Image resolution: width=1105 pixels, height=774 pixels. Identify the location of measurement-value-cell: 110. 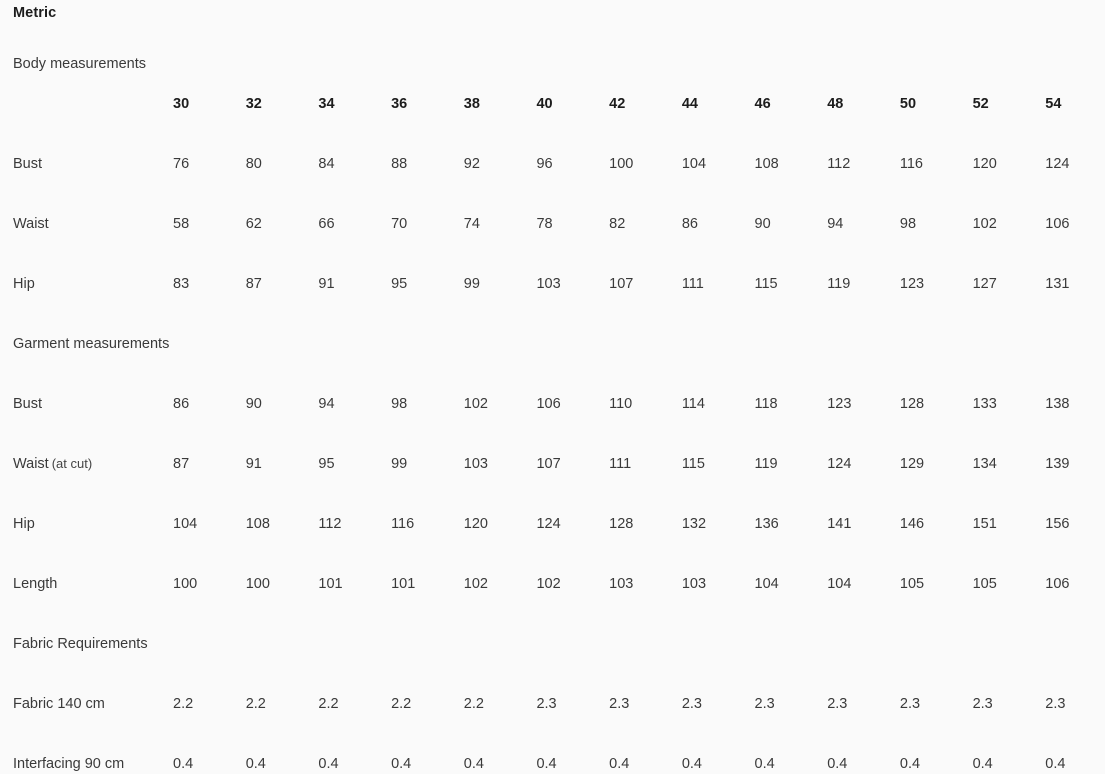
(621, 404).